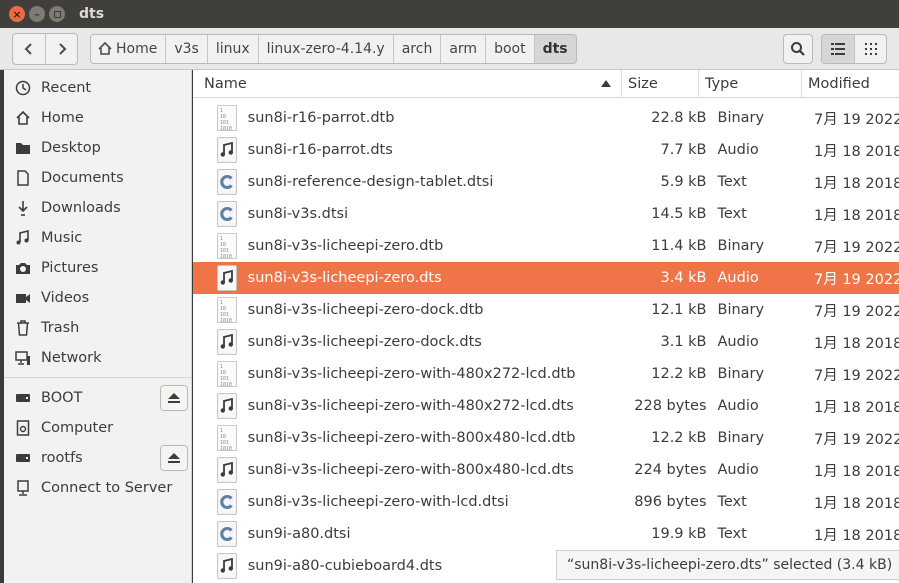 Image resolution: width=899 pixels, height=583 pixels. I want to click on column-headers: Name Size Type Modified, so click(546, 84).